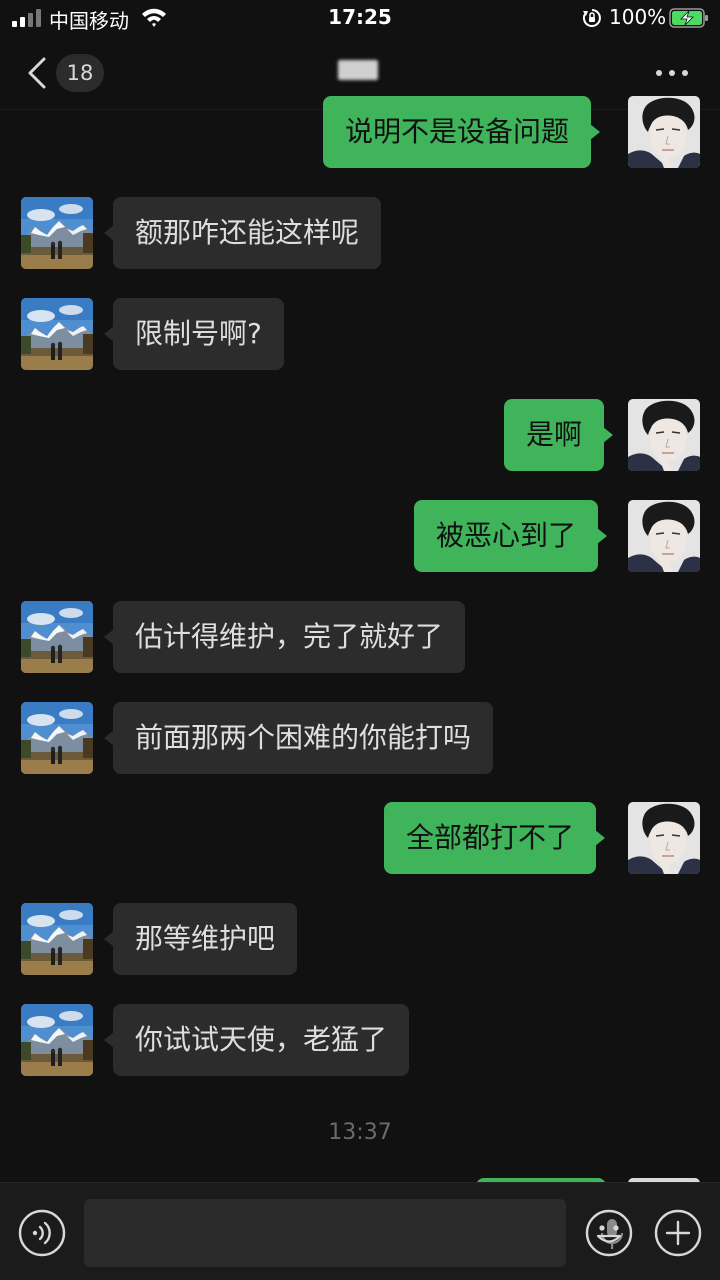 Image resolution: width=720 pixels, height=1280 pixels. Describe the element at coordinates (256, 1040) in the screenshot. I see `message-bubble: 你试试天使，老猛了` at that location.